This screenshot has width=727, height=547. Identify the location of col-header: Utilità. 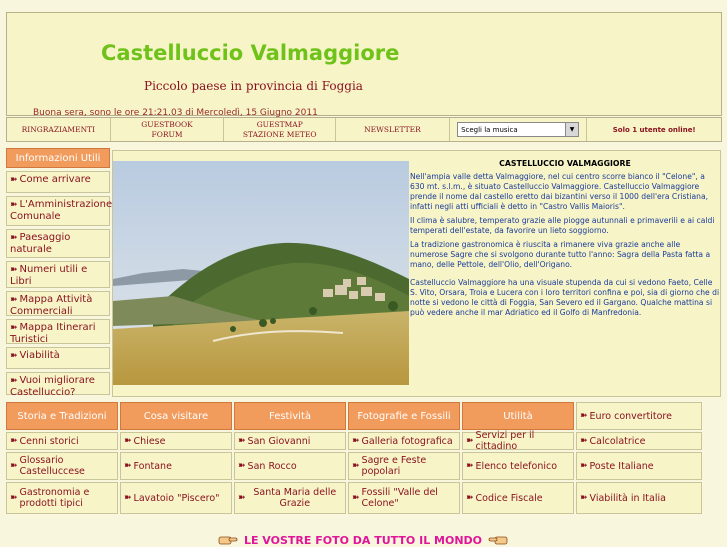
(518, 416).